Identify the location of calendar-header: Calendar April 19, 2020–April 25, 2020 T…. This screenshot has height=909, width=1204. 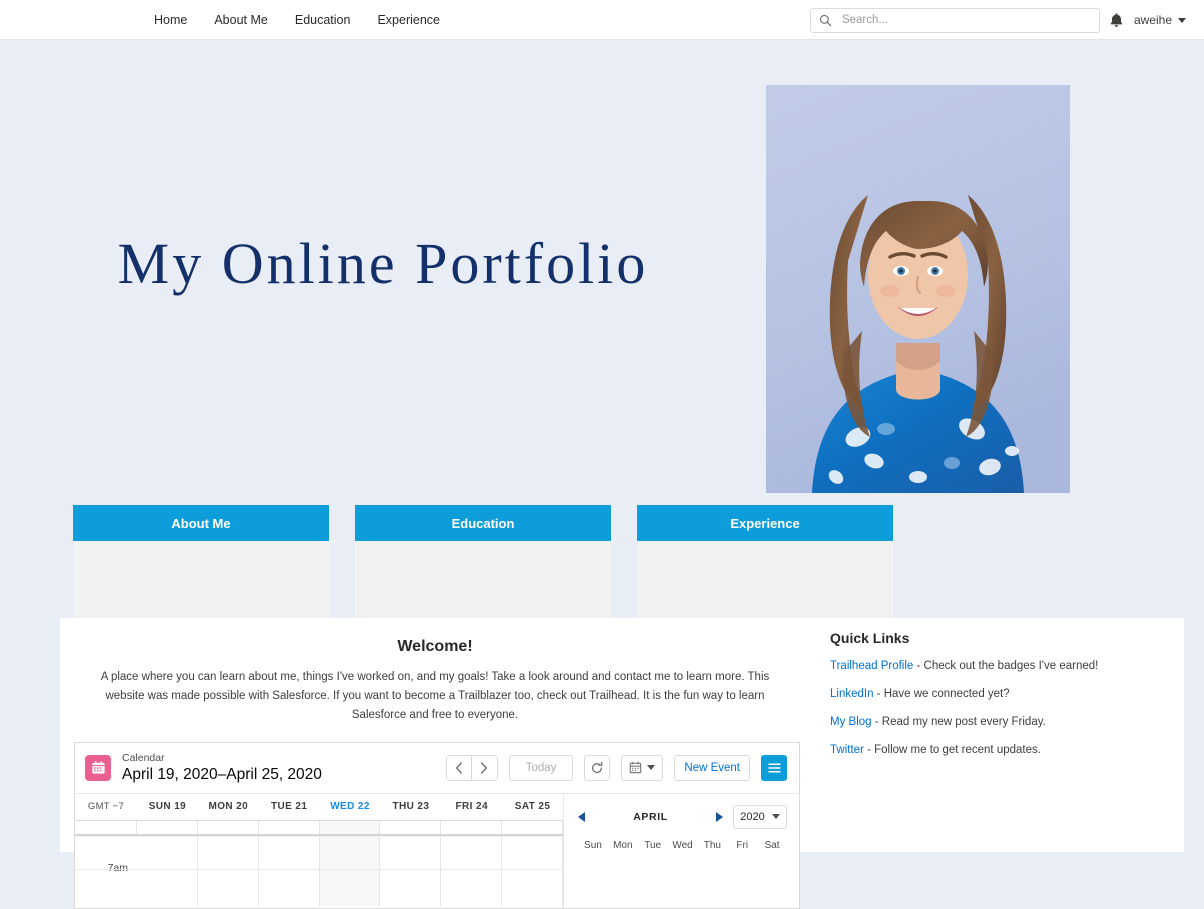
(437, 768).